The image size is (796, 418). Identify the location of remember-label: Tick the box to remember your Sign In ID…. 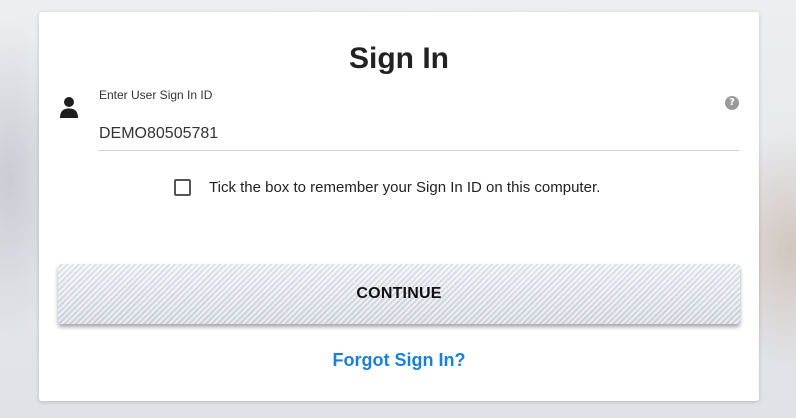
(405, 187).